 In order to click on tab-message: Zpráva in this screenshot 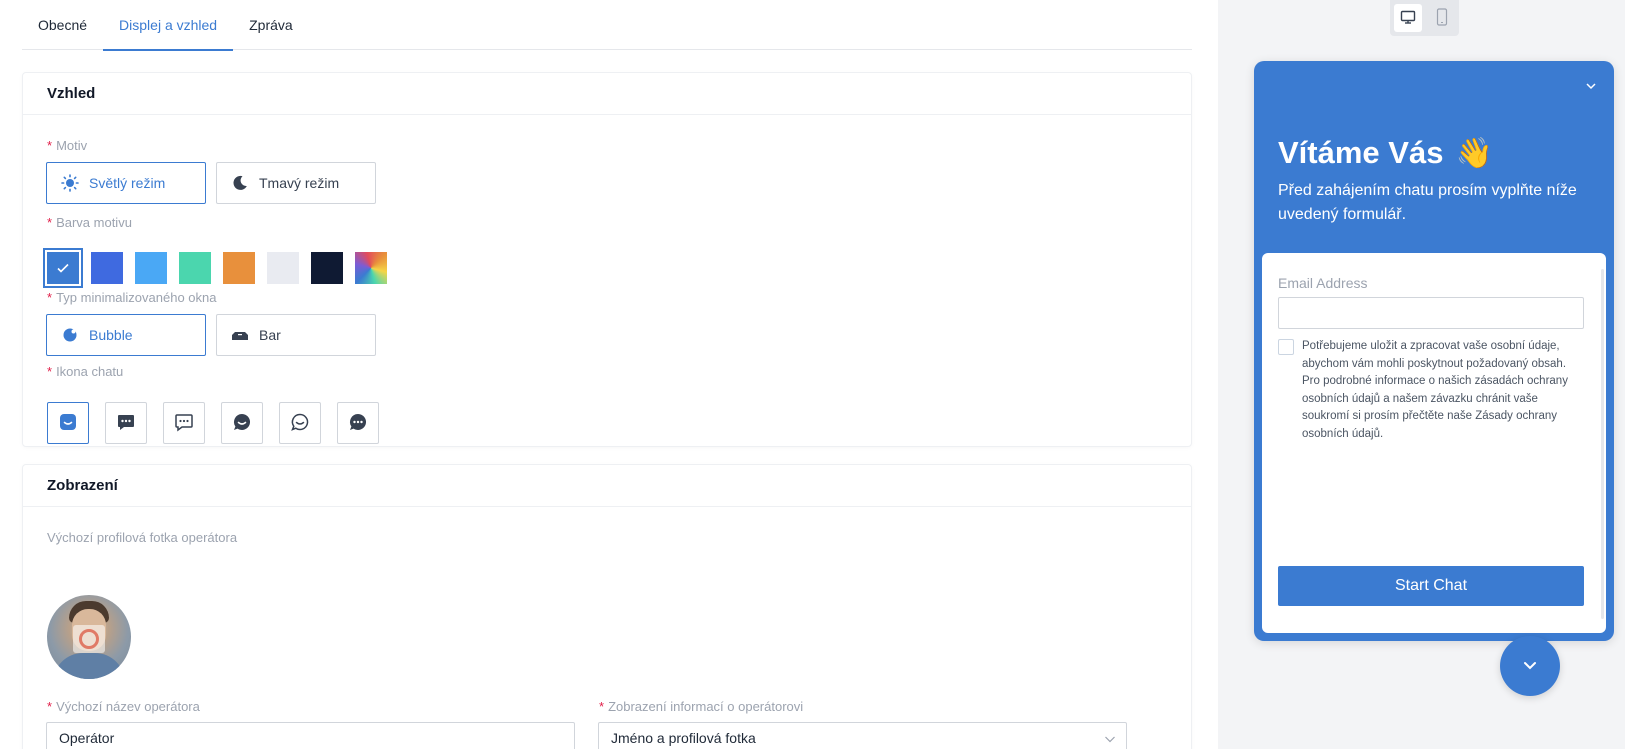, I will do `click(271, 25)`.